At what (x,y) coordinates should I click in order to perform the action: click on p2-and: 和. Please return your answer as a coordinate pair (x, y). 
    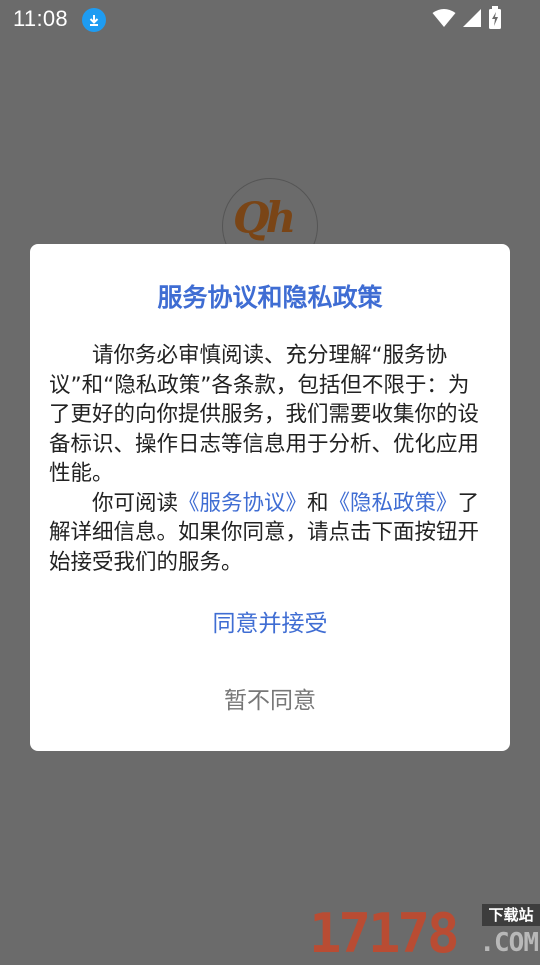
    Looking at the image, I should click on (318, 503).